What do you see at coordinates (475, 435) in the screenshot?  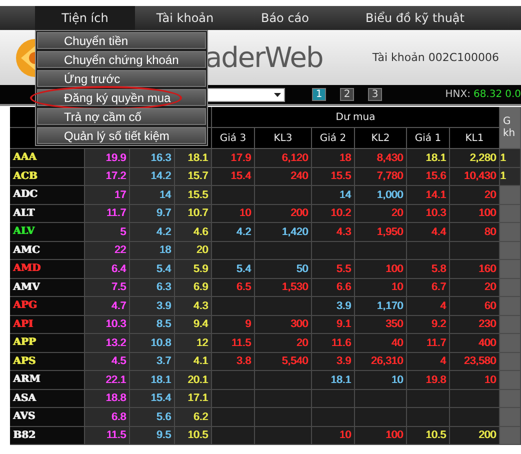 I see `table-cell: 200` at bounding box center [475, 435].